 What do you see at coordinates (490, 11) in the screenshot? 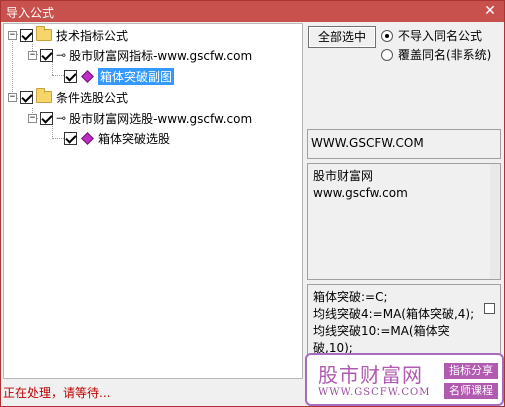
I see `close-icon: ✕` at bounding box center [490, 11].